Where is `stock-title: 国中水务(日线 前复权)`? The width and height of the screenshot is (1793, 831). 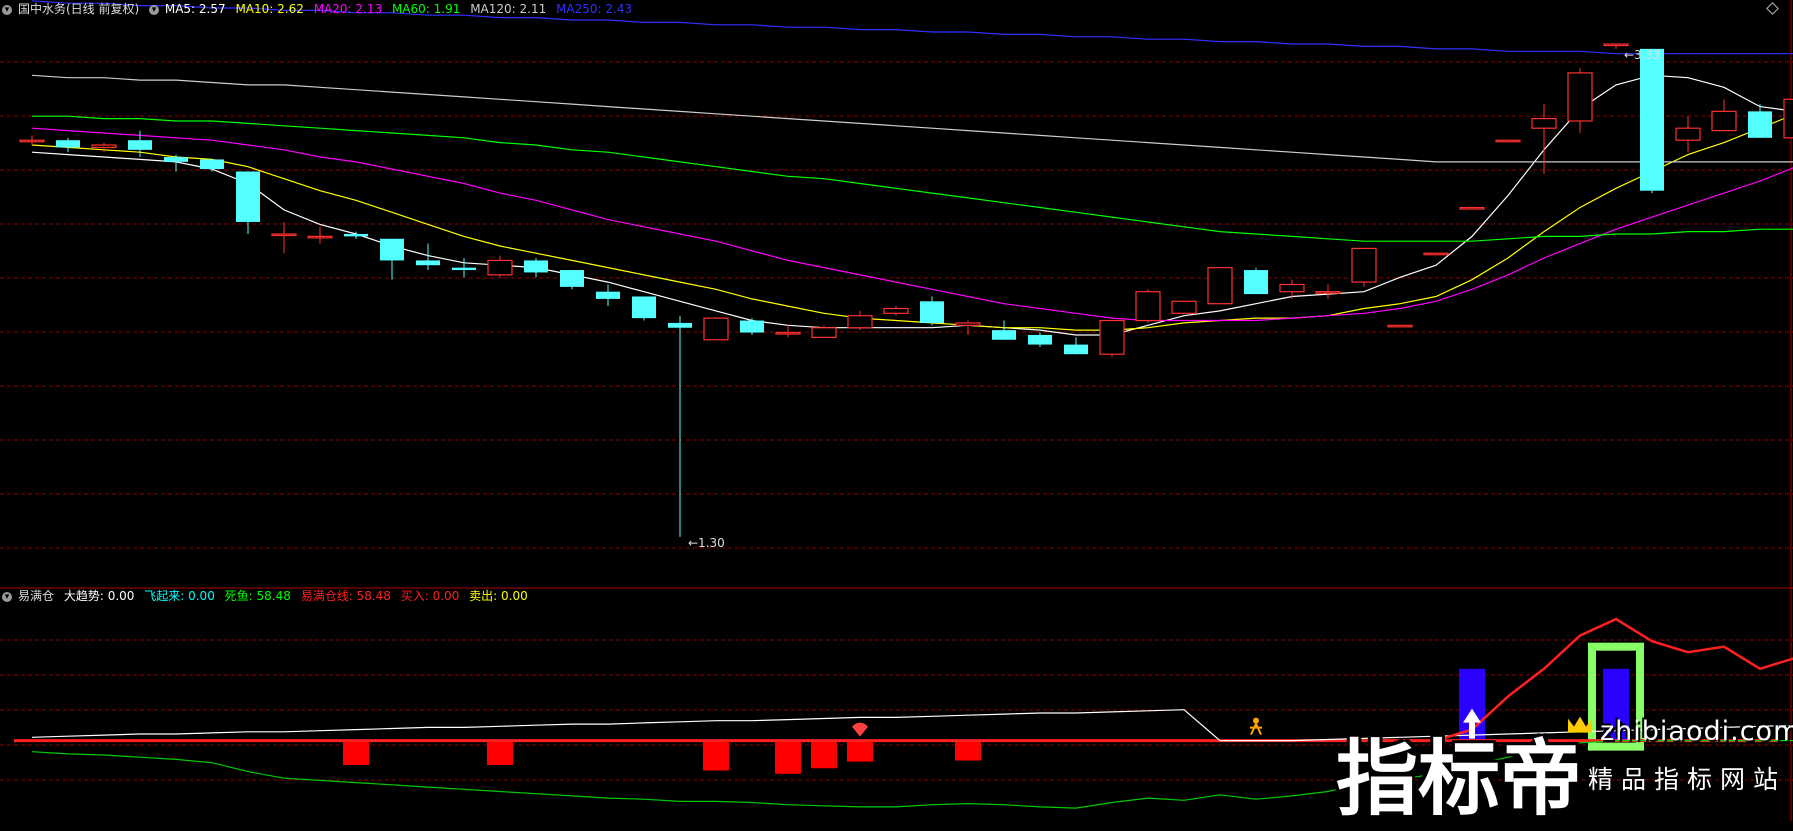
stock-title: 国中水务(日线 前复权) is located at coordinates (79, 9).